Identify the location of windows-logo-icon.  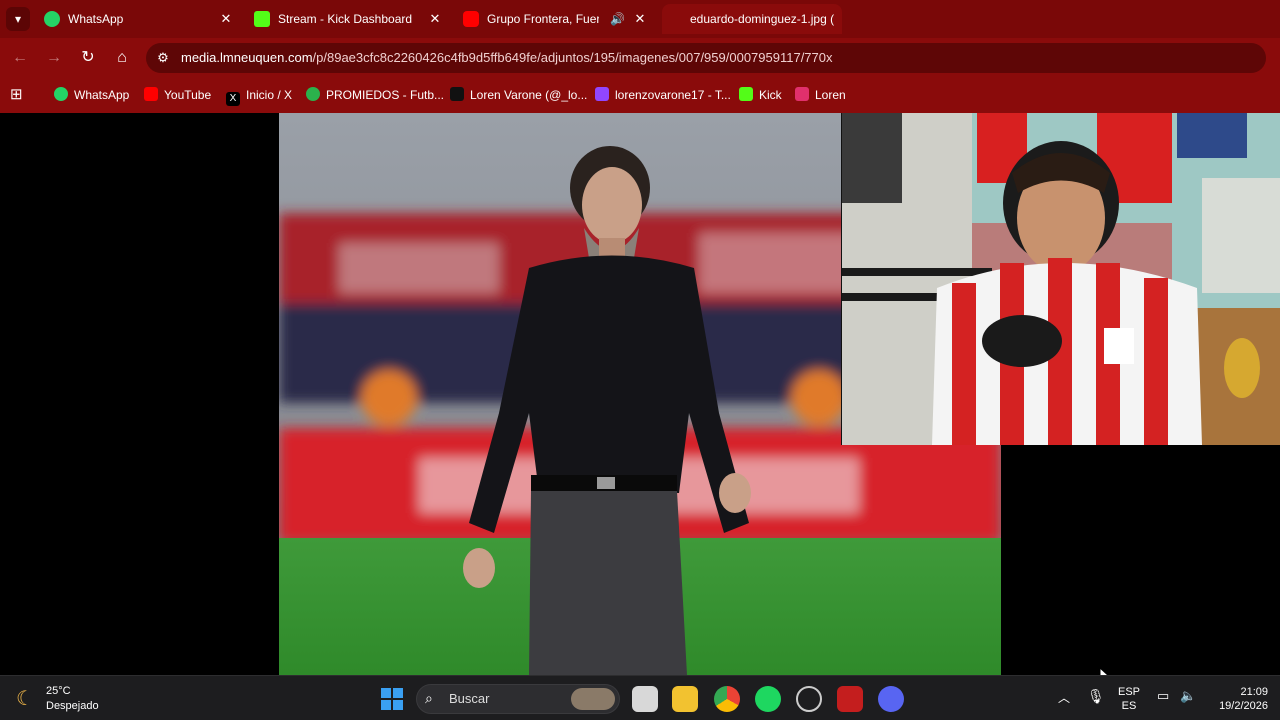
(392, 699).